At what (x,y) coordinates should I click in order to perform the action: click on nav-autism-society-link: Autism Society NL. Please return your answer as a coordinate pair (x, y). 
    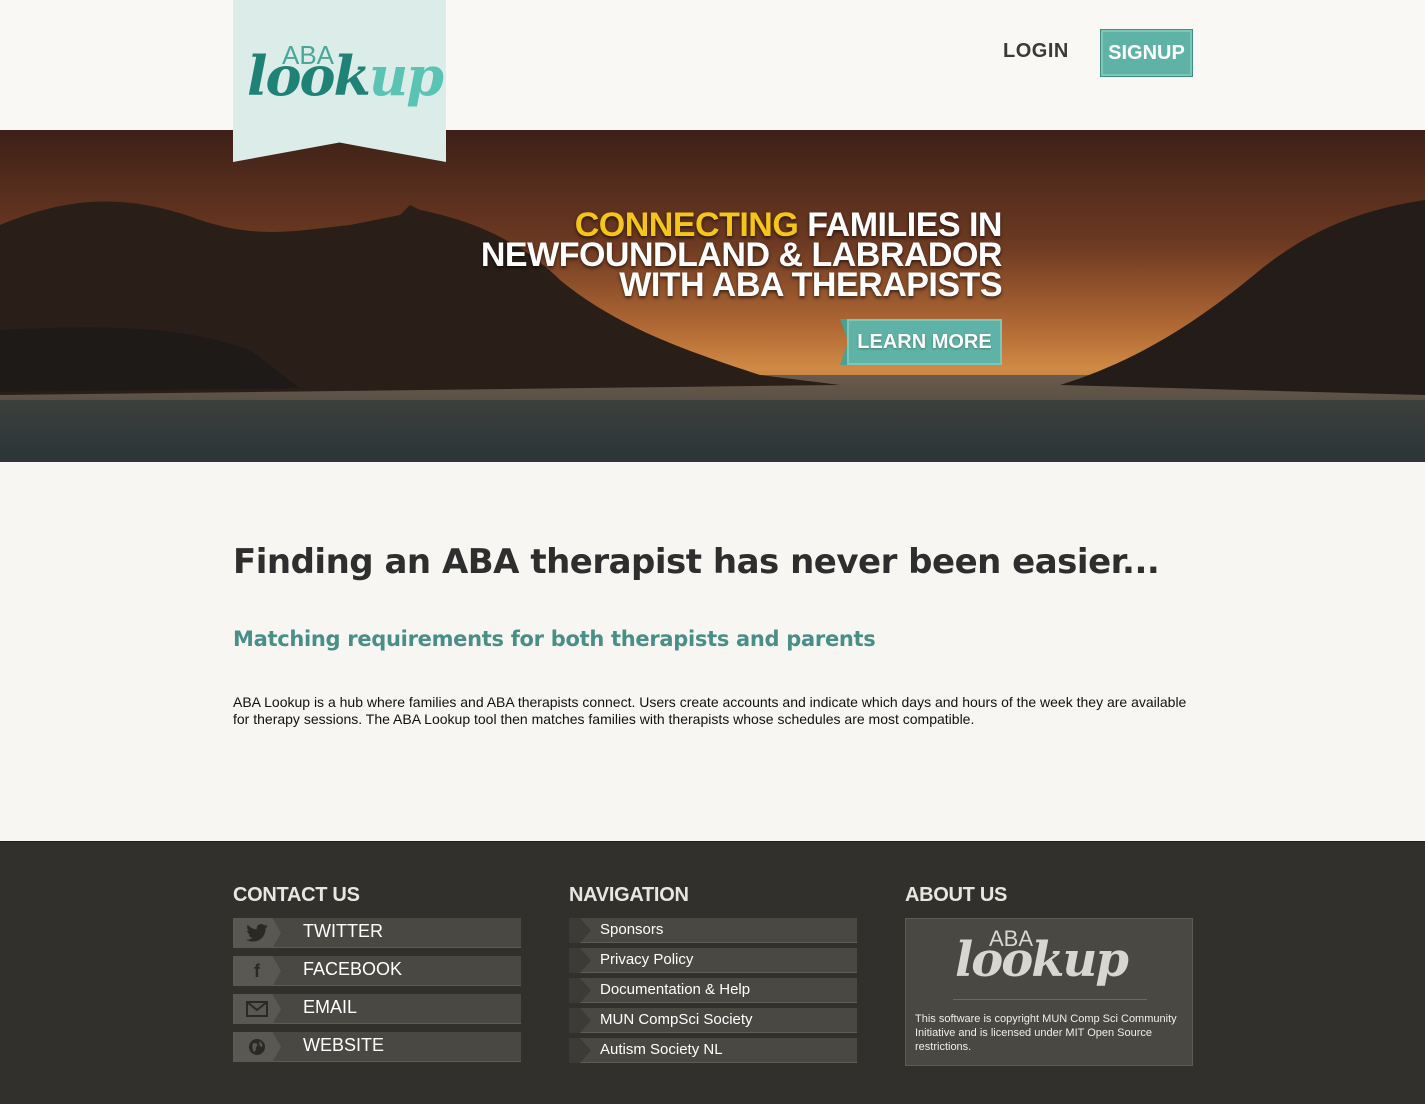
    Looking at the image, I should click on (713, 1050).